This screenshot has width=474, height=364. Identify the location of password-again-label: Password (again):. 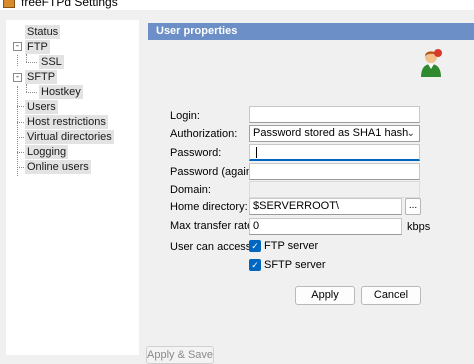
(214, 172).